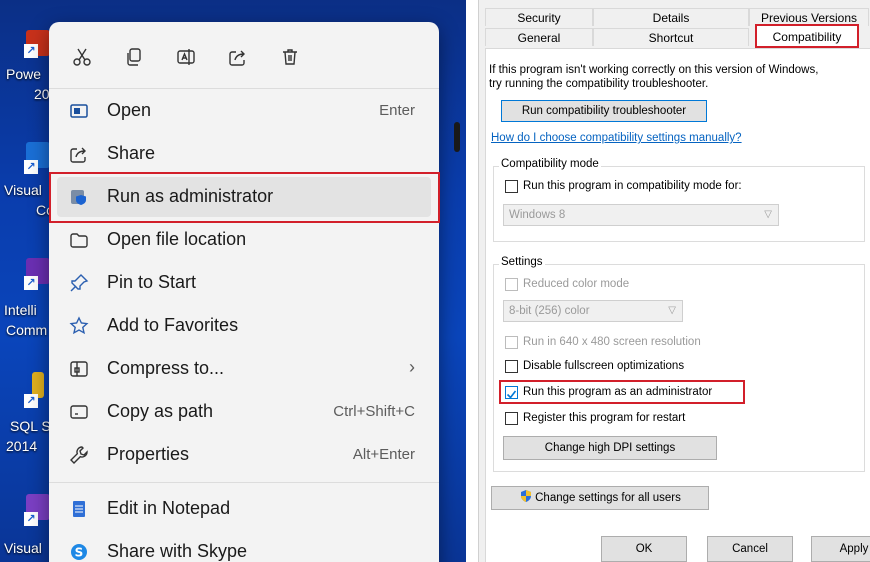  Describe the element at coordinates (131, 153) in the screenshot. I see `menu-item-label: Share` at that location.